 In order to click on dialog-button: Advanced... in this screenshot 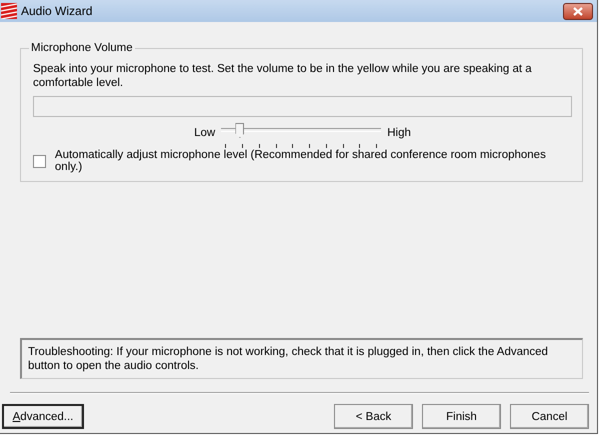, I will do `click(43, 416)`.